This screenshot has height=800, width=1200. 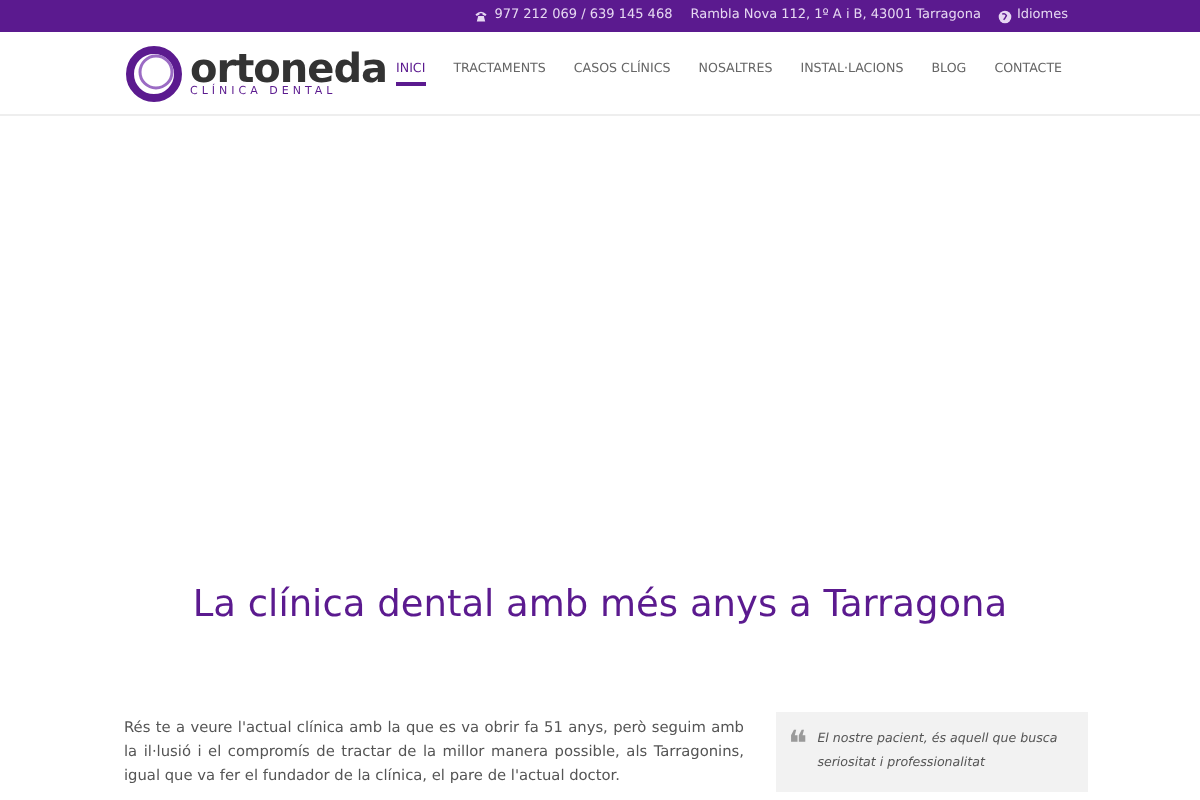 What do you see at coordinates (600, 606) in the screenshot?
I see `section-heading: La clínica dental amb més anys a Tarragona` at bounding box center [600, 606].